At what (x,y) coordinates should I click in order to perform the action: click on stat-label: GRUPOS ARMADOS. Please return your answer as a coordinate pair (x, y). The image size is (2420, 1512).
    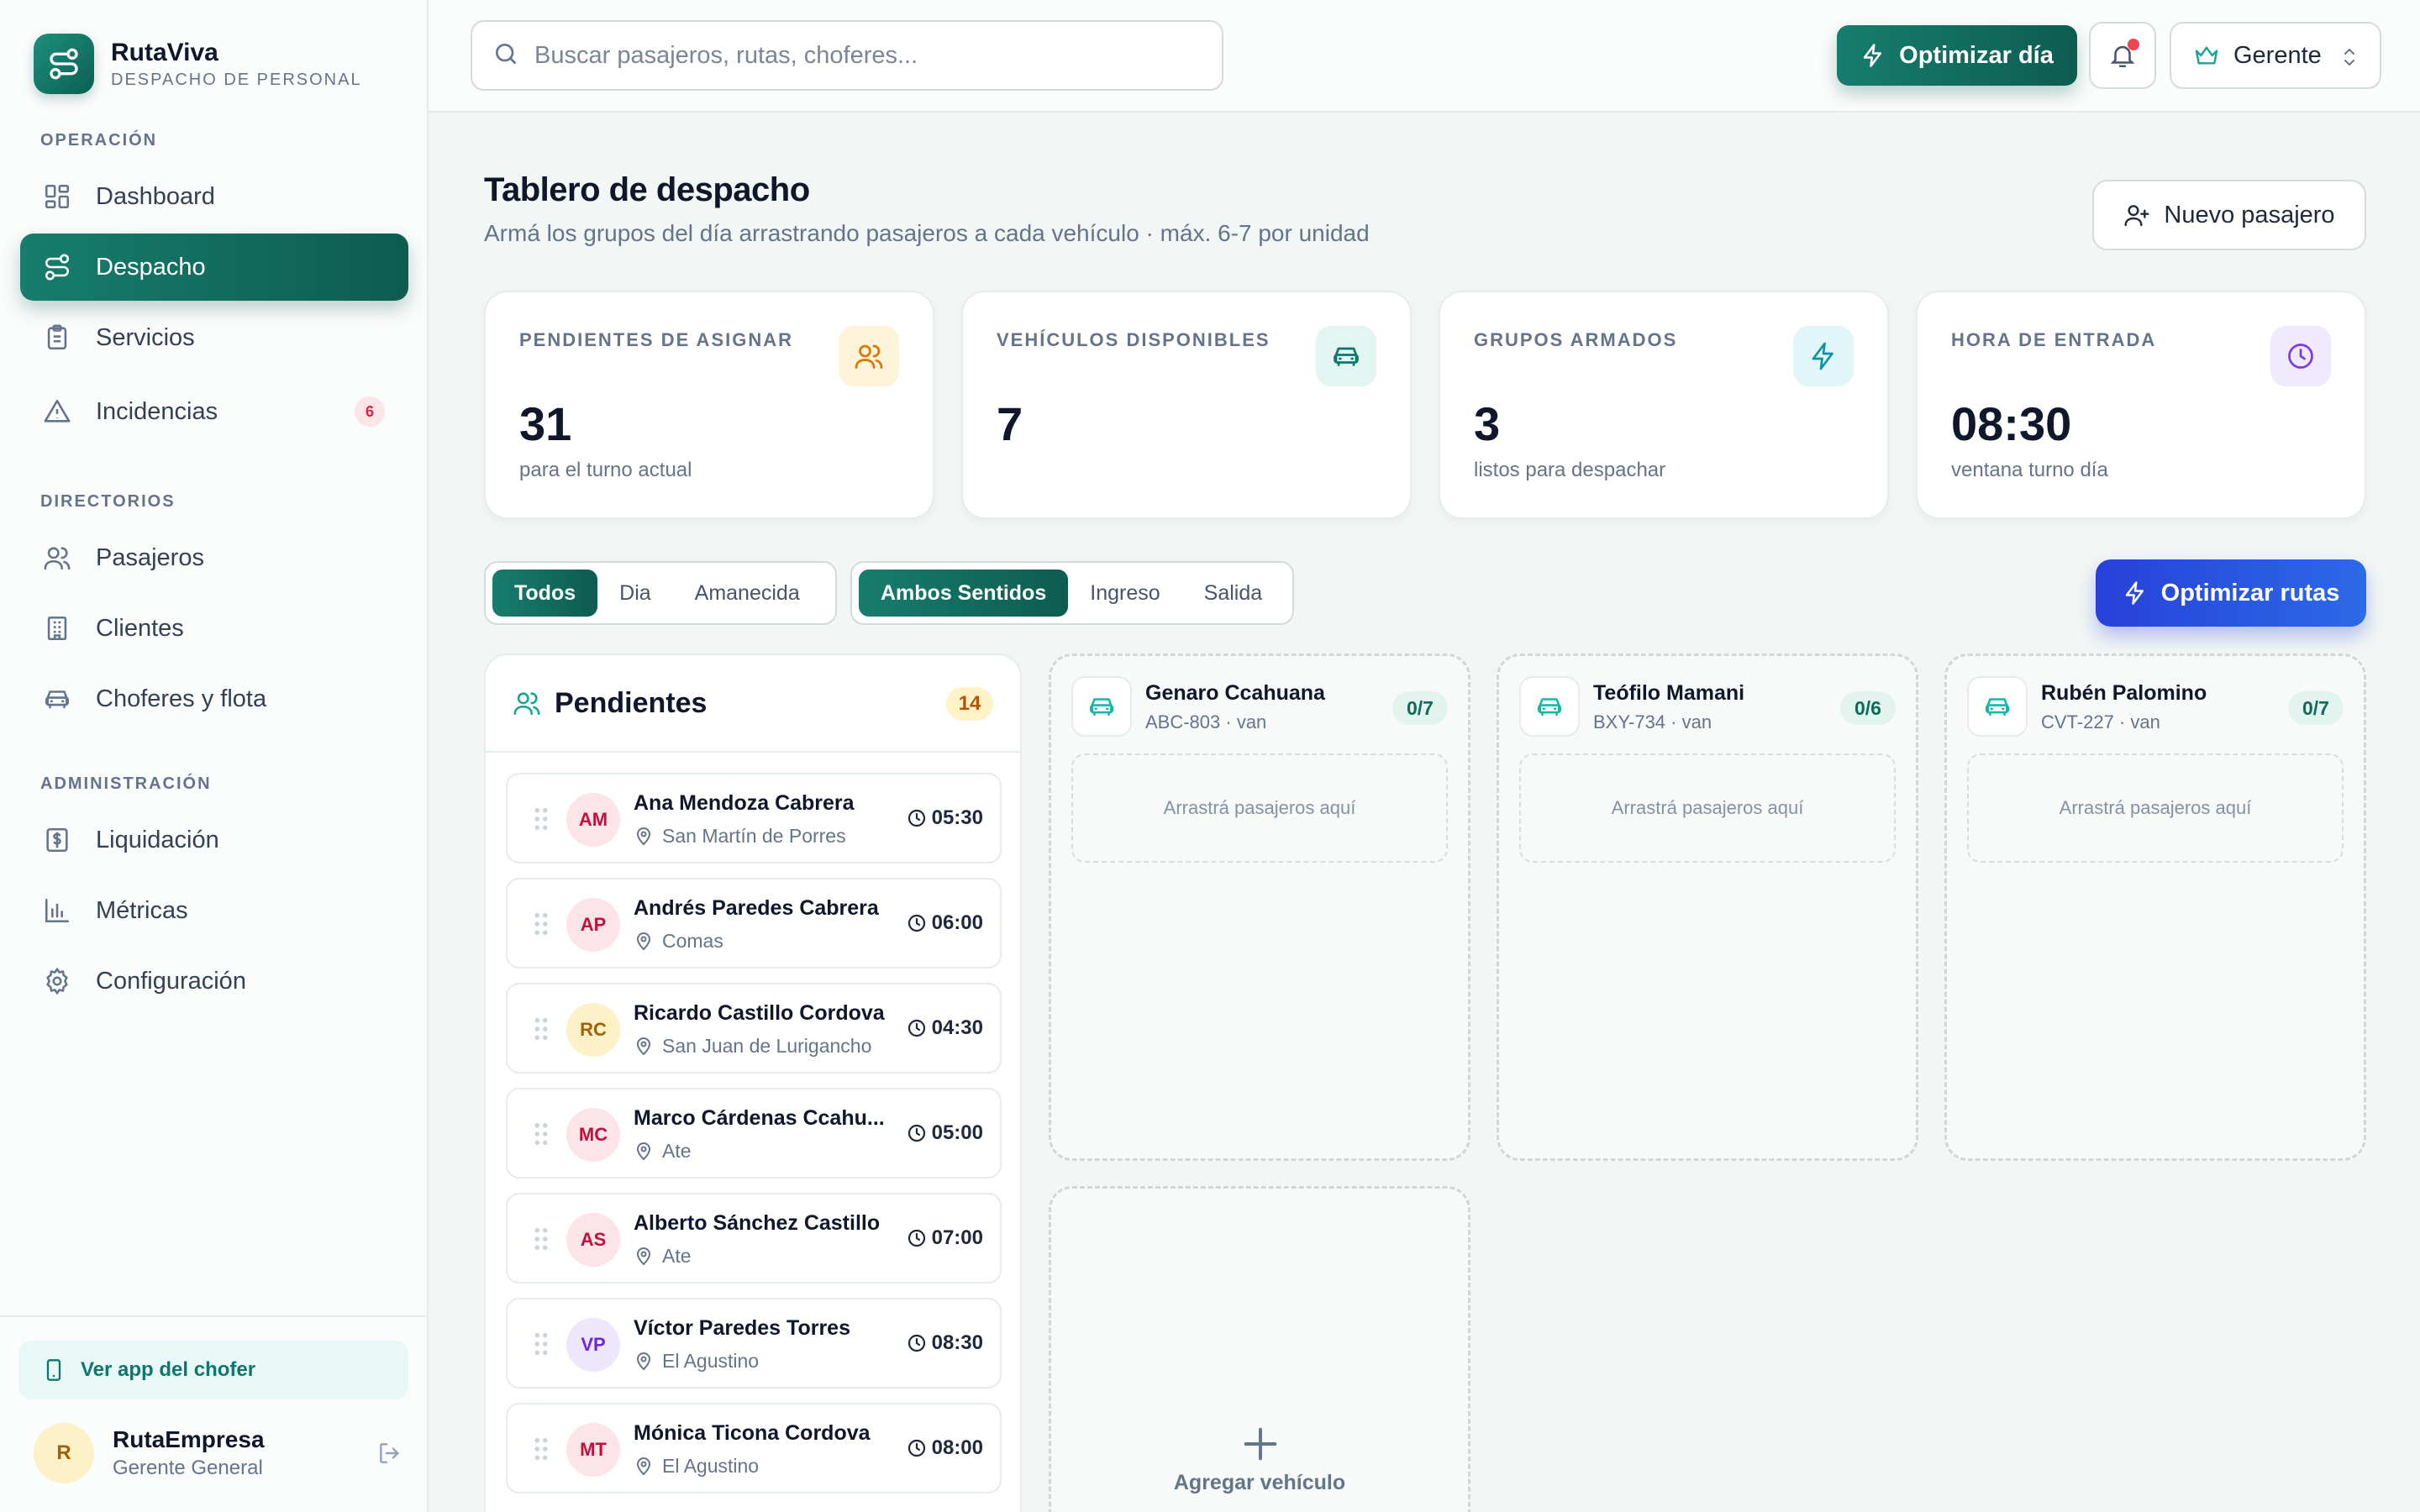
    Looking at the image, I should click on (1576, 339).